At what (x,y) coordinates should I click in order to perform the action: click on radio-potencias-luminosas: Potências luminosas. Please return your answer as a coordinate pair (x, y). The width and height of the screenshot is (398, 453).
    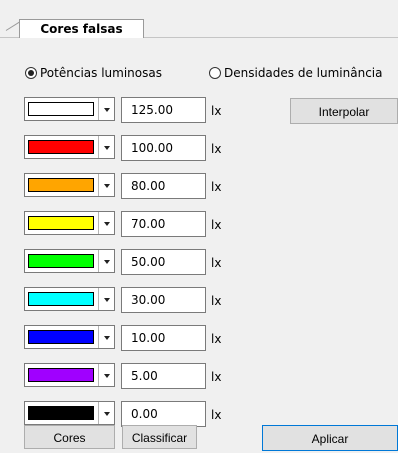
    Looking at the image, I should click on (93, 73).